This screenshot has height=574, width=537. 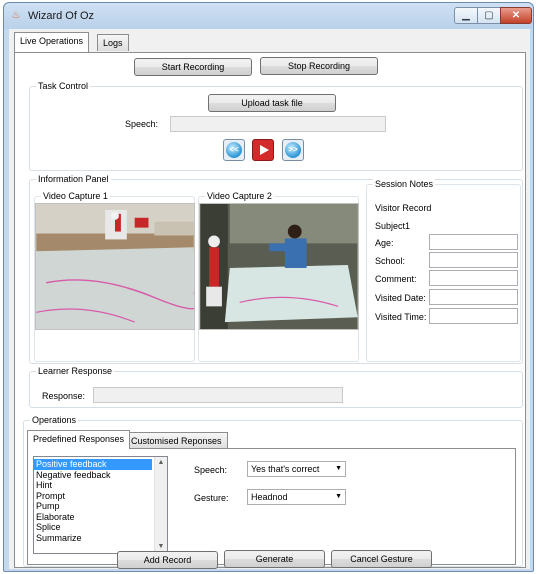 I want to click on video-capture-2-group: Video Capture 2, so click(x=278, y=276).